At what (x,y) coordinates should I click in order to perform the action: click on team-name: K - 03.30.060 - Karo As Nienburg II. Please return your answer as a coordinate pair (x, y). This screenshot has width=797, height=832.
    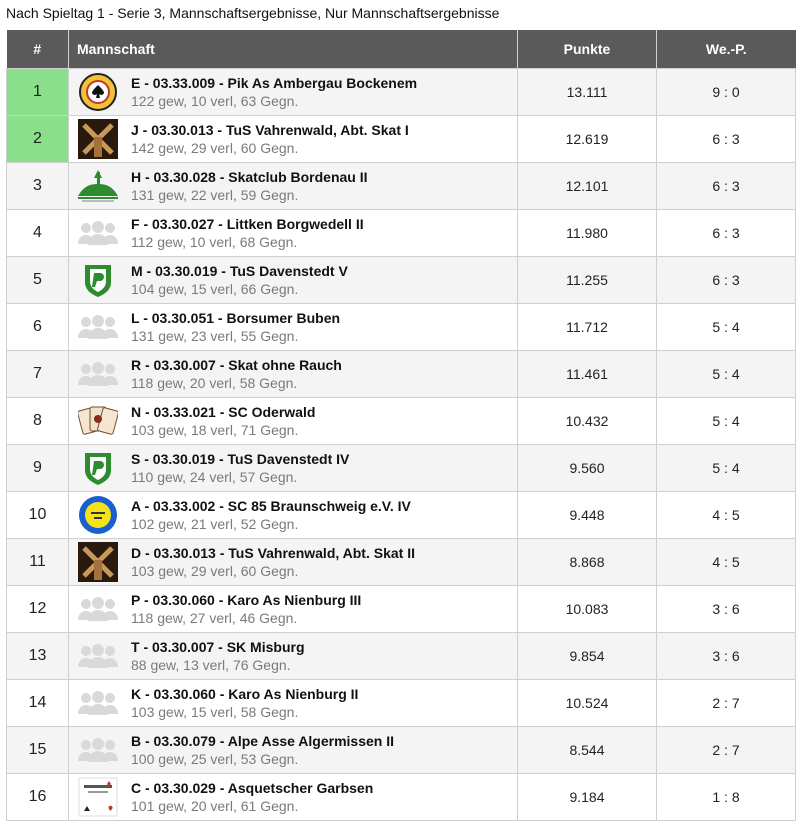
    Looking at the image, I should click on (244, 694).